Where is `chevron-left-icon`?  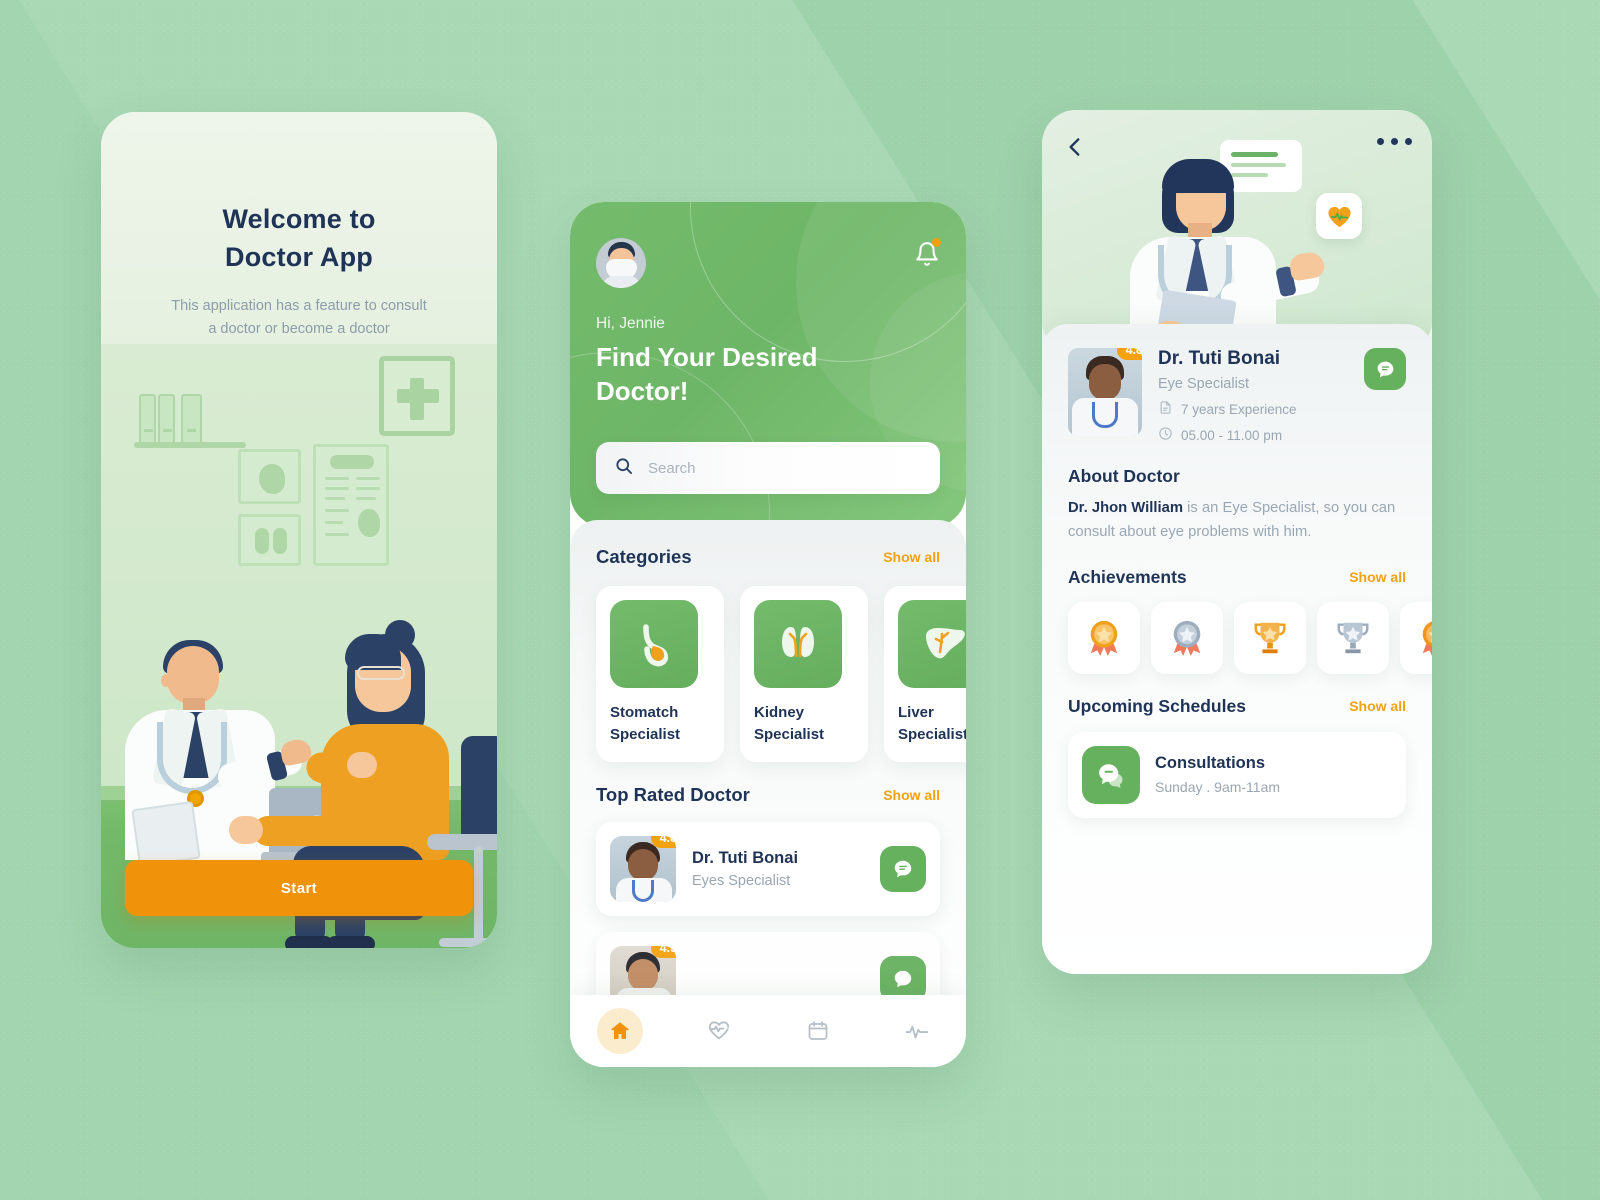
chevron-left-icon is located at coordinates (1077, 149).